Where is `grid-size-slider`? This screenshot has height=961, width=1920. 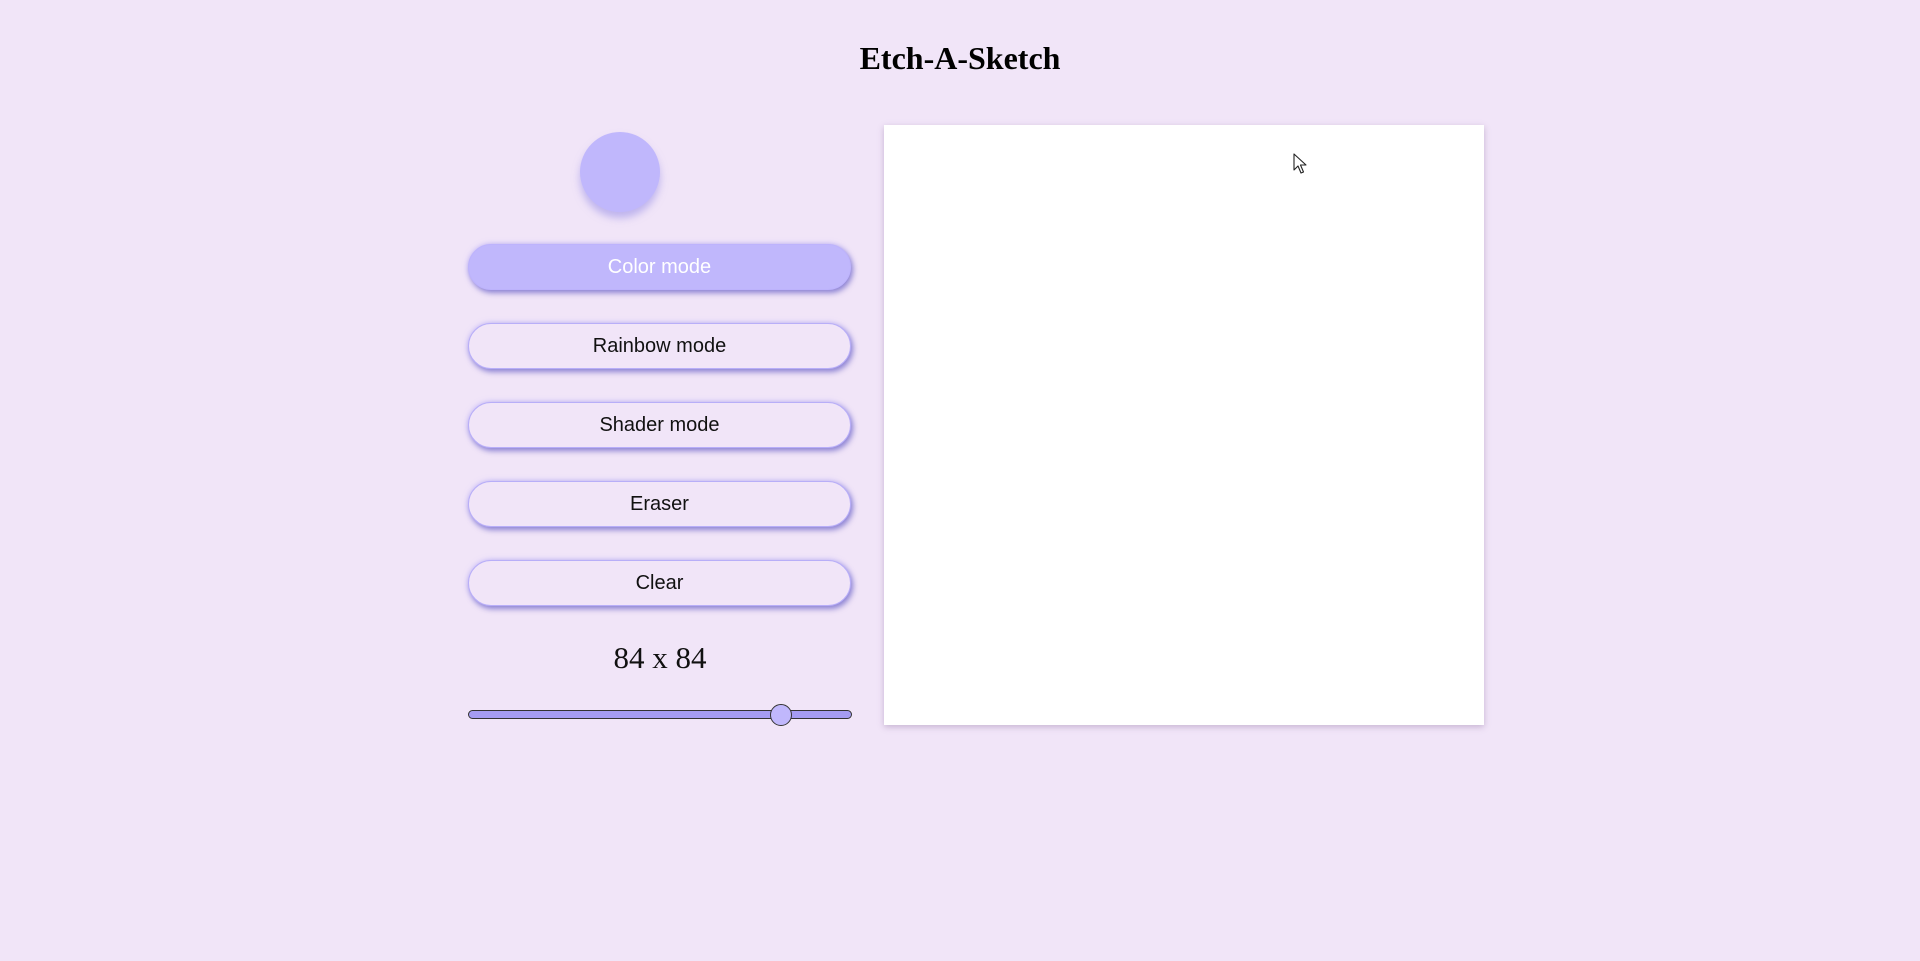
grid-size-slider is located at coordinates (660, 715).